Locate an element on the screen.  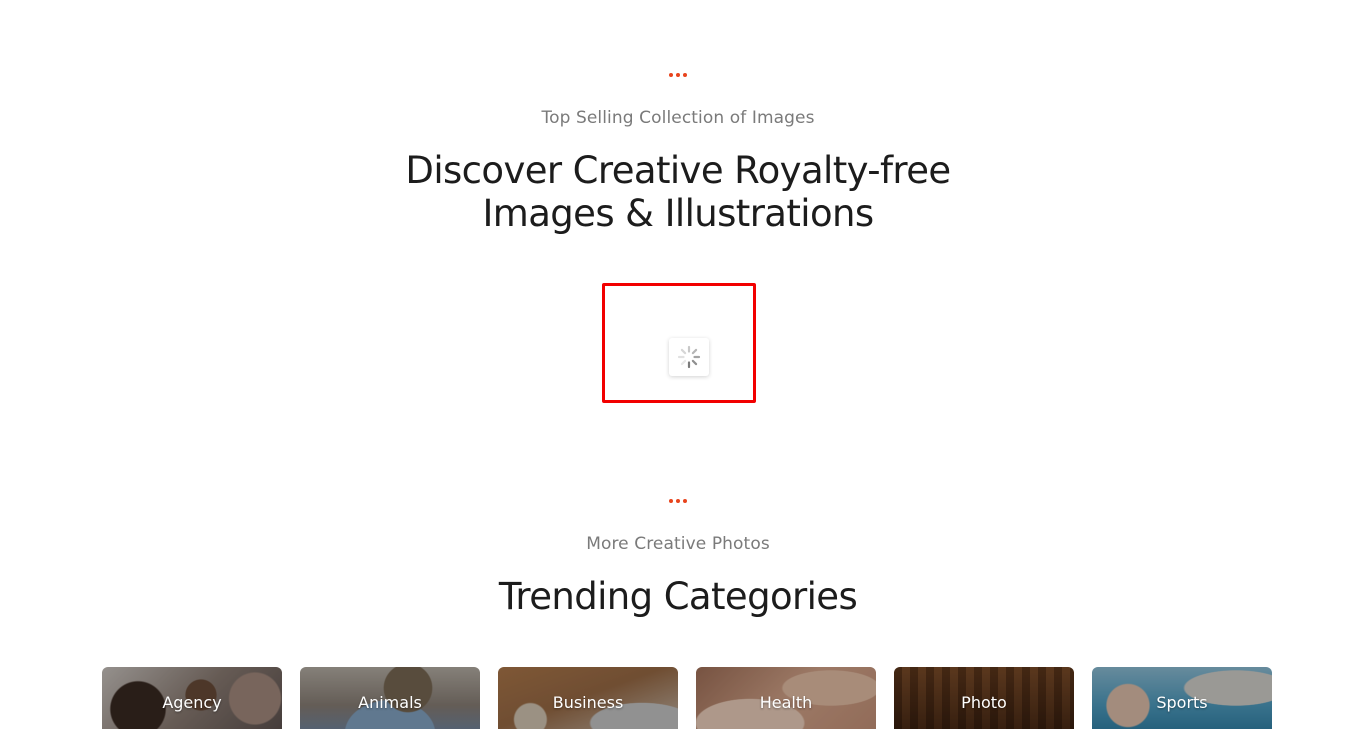
category-card-animals: Animals is located at coordinates (390, 698).